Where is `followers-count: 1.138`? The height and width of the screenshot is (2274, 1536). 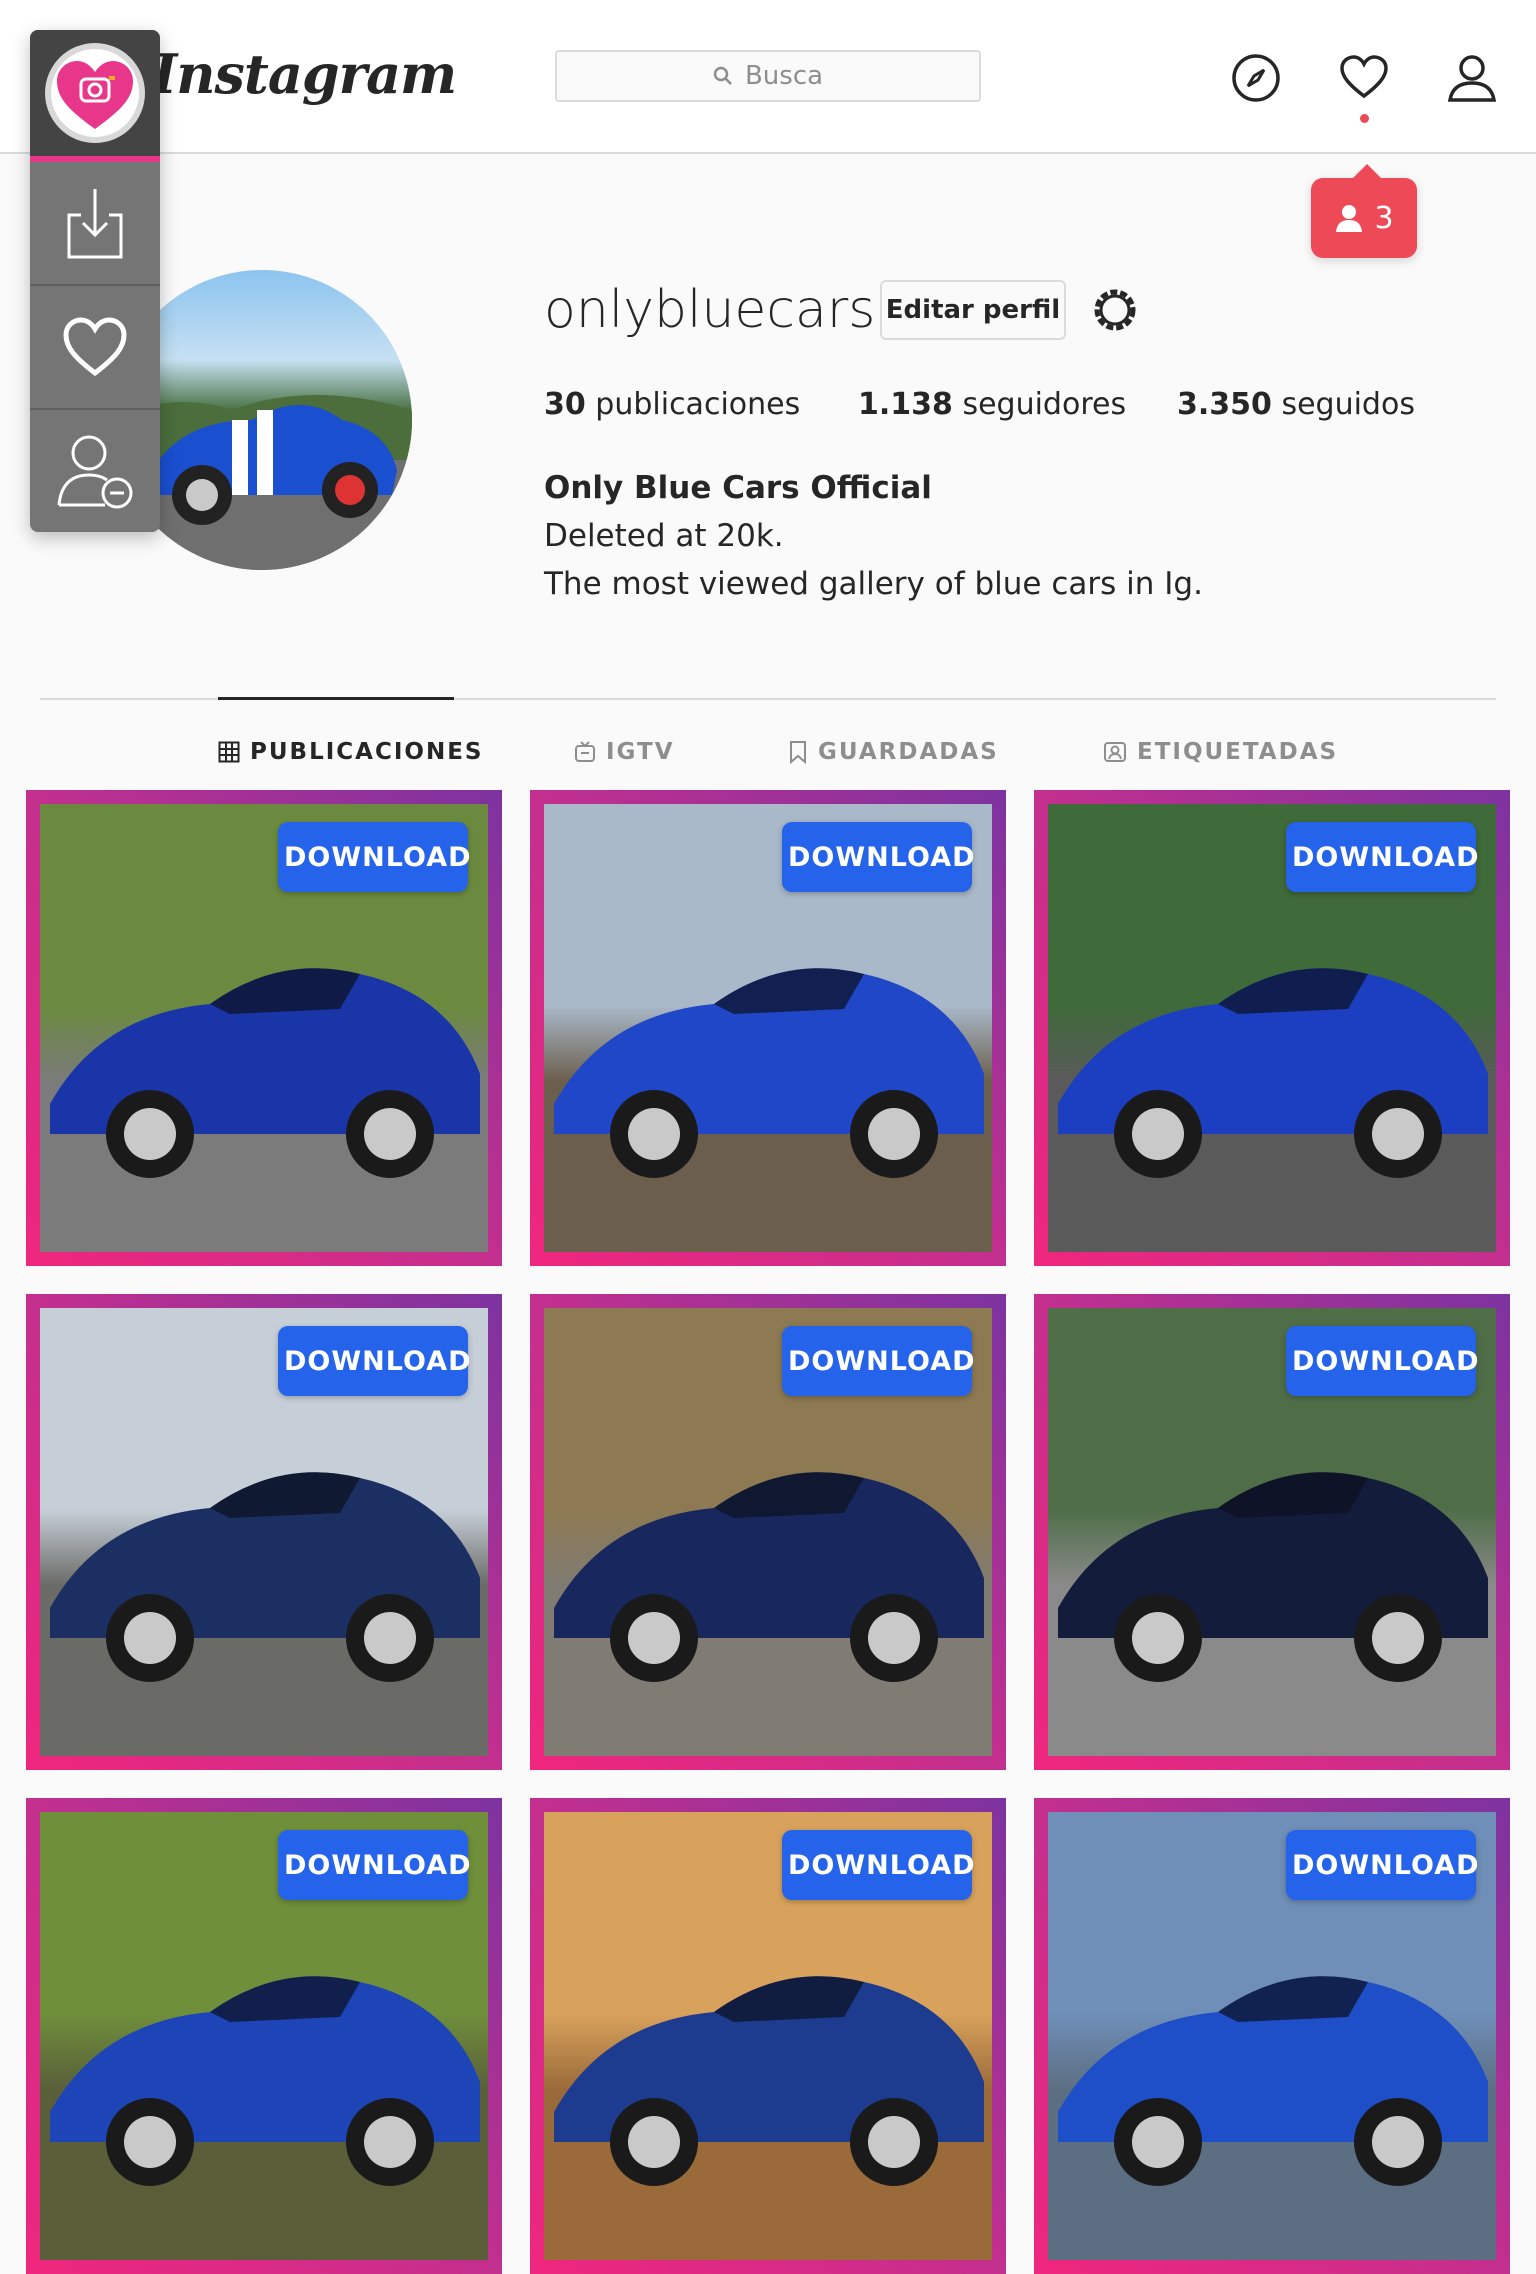
followers-count: 1.138 is located at coordinates (905, 404).